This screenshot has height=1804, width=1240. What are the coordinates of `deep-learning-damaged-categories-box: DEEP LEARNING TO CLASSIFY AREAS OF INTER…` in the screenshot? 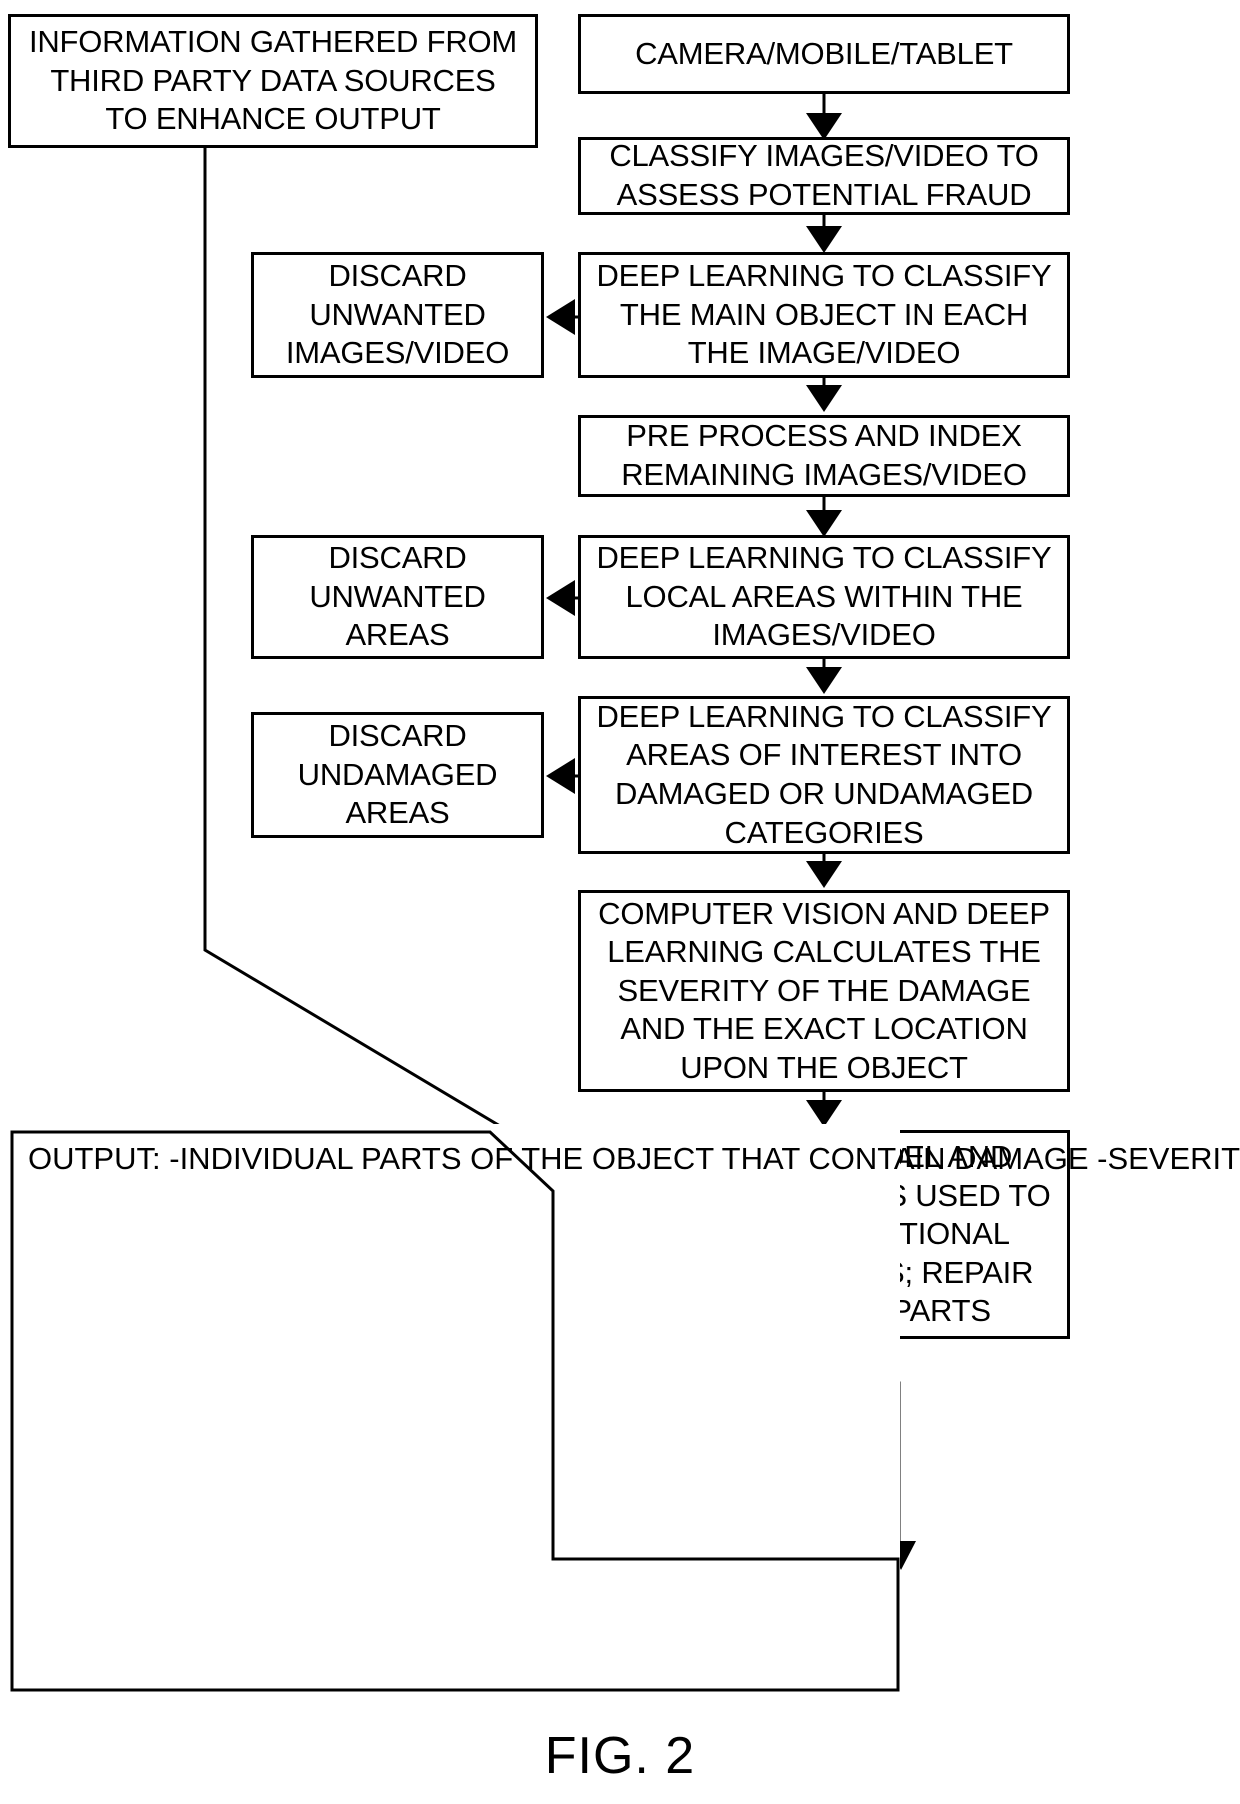 It's located at (824, 775).